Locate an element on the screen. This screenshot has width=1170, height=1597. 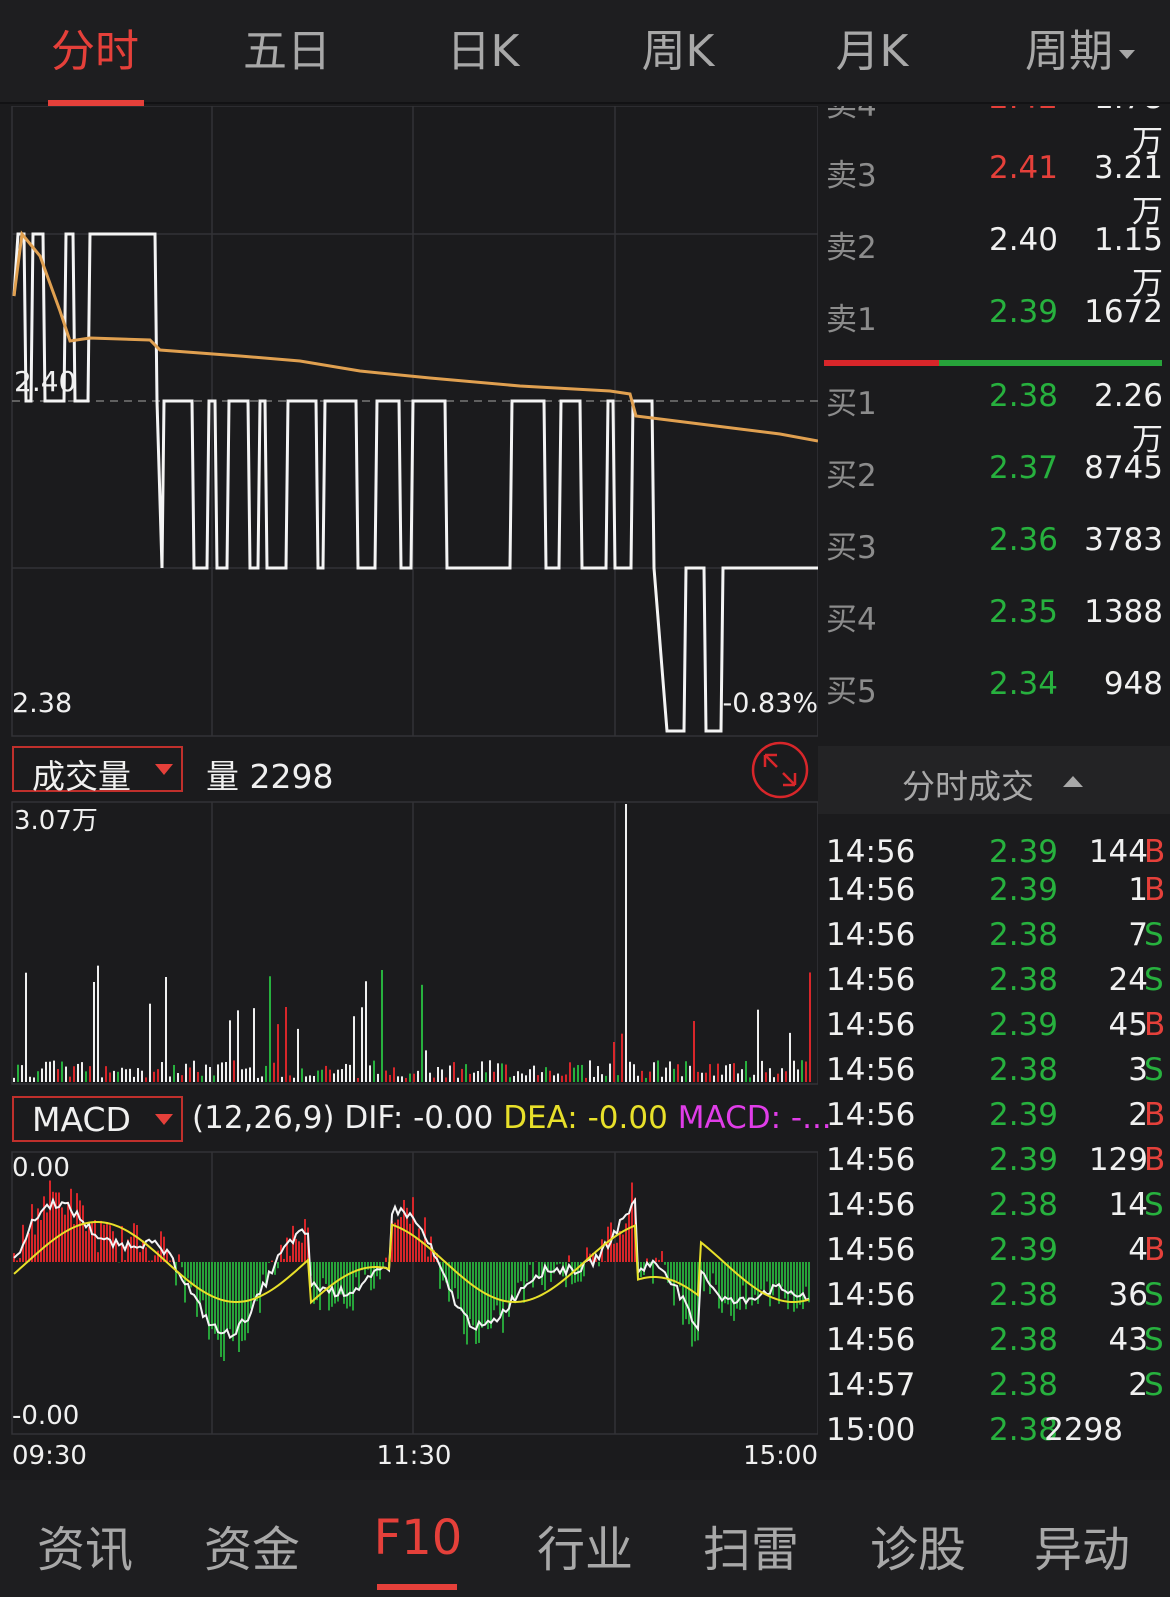
pct-change-label: -0.83% is located at coordinates (770, 703).